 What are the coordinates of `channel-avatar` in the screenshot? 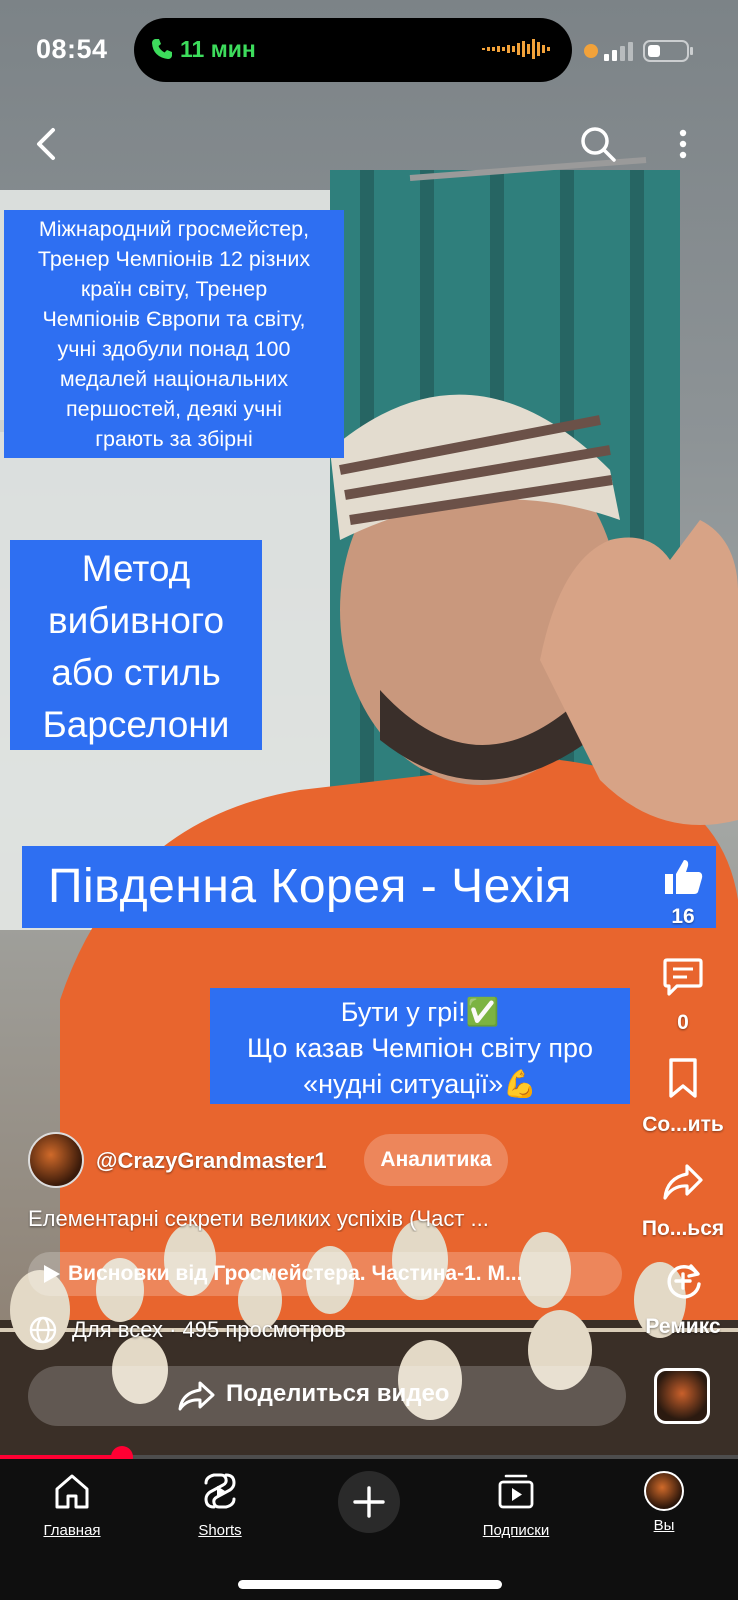 It's located at (56, 1160).